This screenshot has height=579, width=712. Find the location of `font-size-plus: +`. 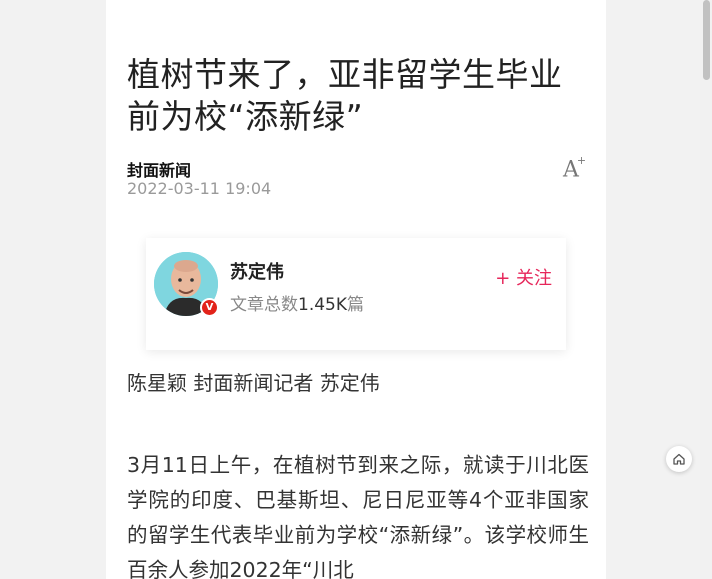

font-size-plus: + is located at coordinates (581, 160).